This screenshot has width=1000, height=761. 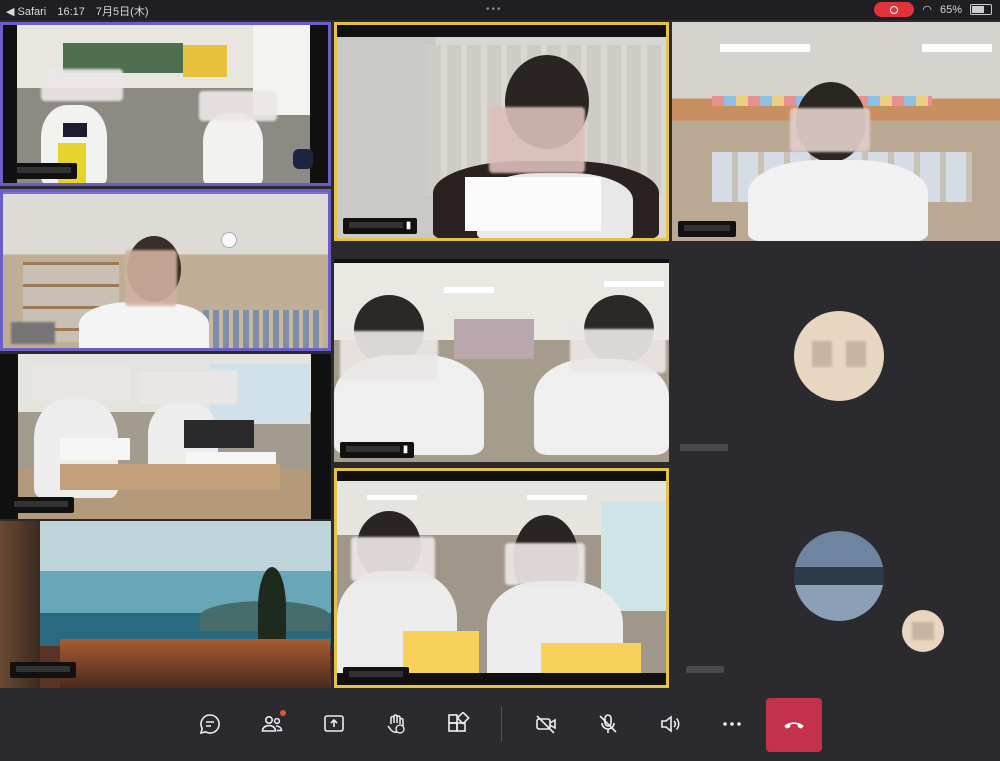 What do you see at coordinates (981, 9) in the screenshot?
I see `battery-icon` at bounding box center [981, 9].